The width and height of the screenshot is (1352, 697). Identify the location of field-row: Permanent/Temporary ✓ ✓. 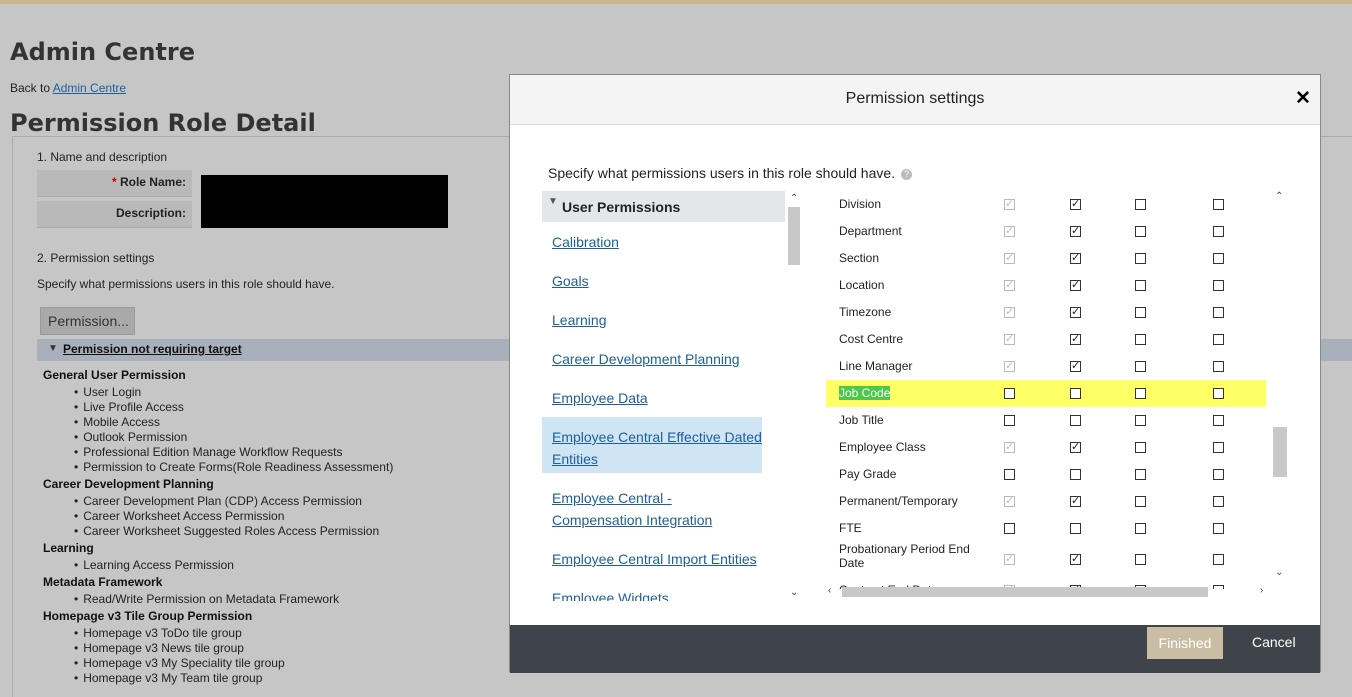
(1046, 501).